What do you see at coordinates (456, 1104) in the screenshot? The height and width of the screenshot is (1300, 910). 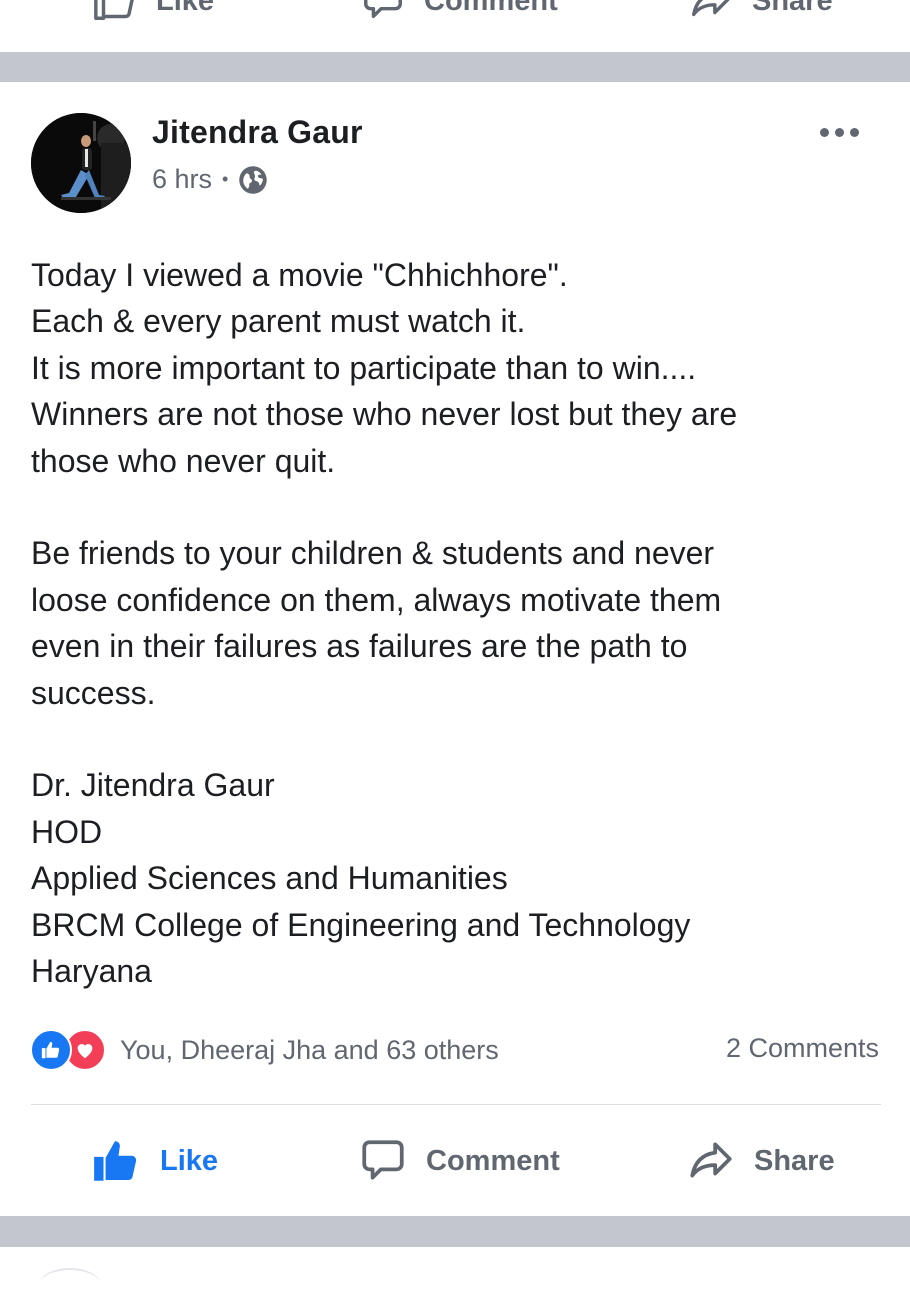 I see `actions-divider` at bounding box center [456, 1104].